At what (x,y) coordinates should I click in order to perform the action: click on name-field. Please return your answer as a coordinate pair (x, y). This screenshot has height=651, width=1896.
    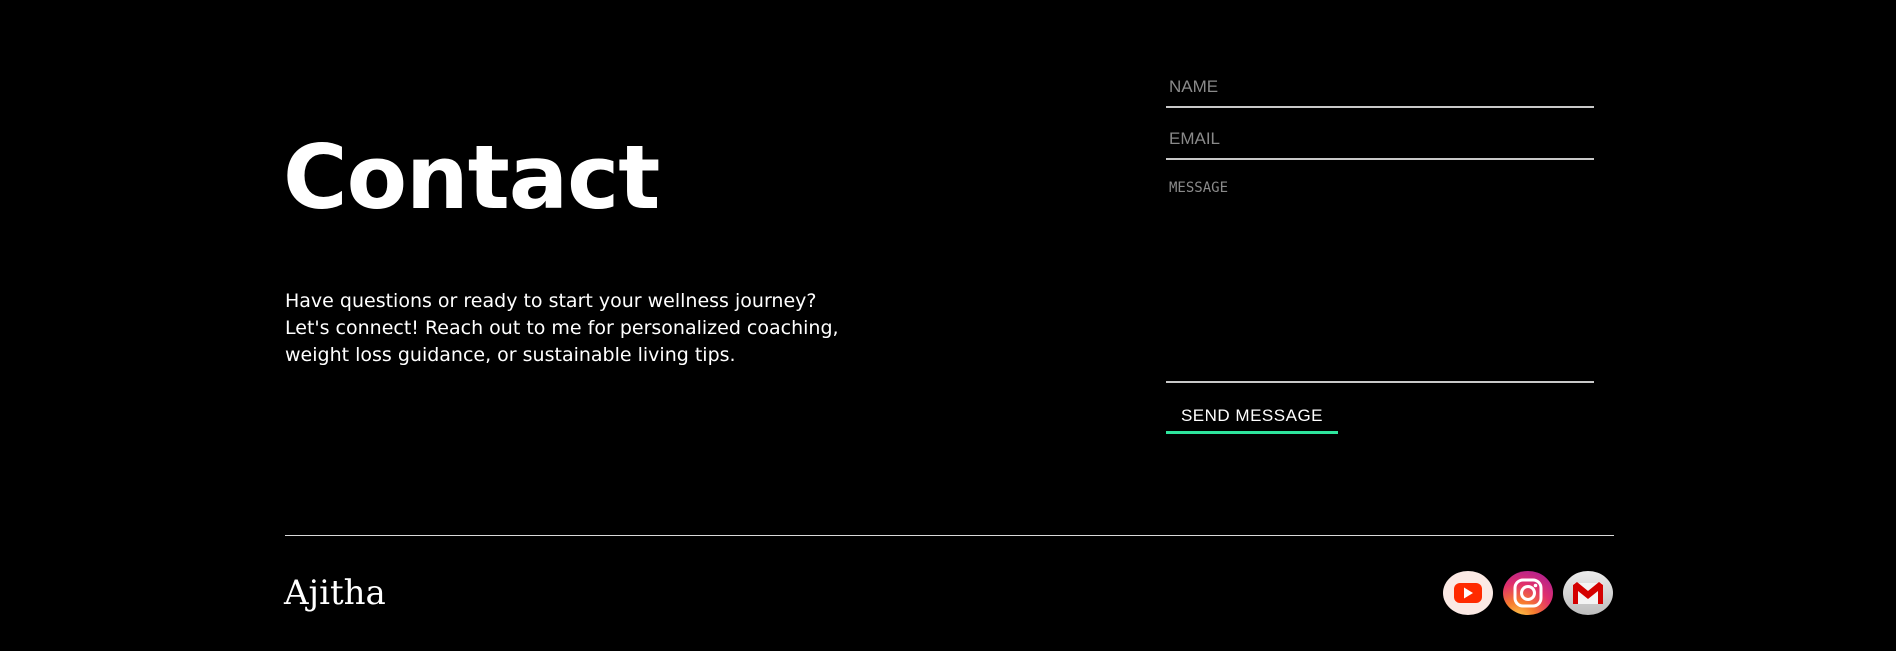
    Looking at the image, I should click on (1380, 84).